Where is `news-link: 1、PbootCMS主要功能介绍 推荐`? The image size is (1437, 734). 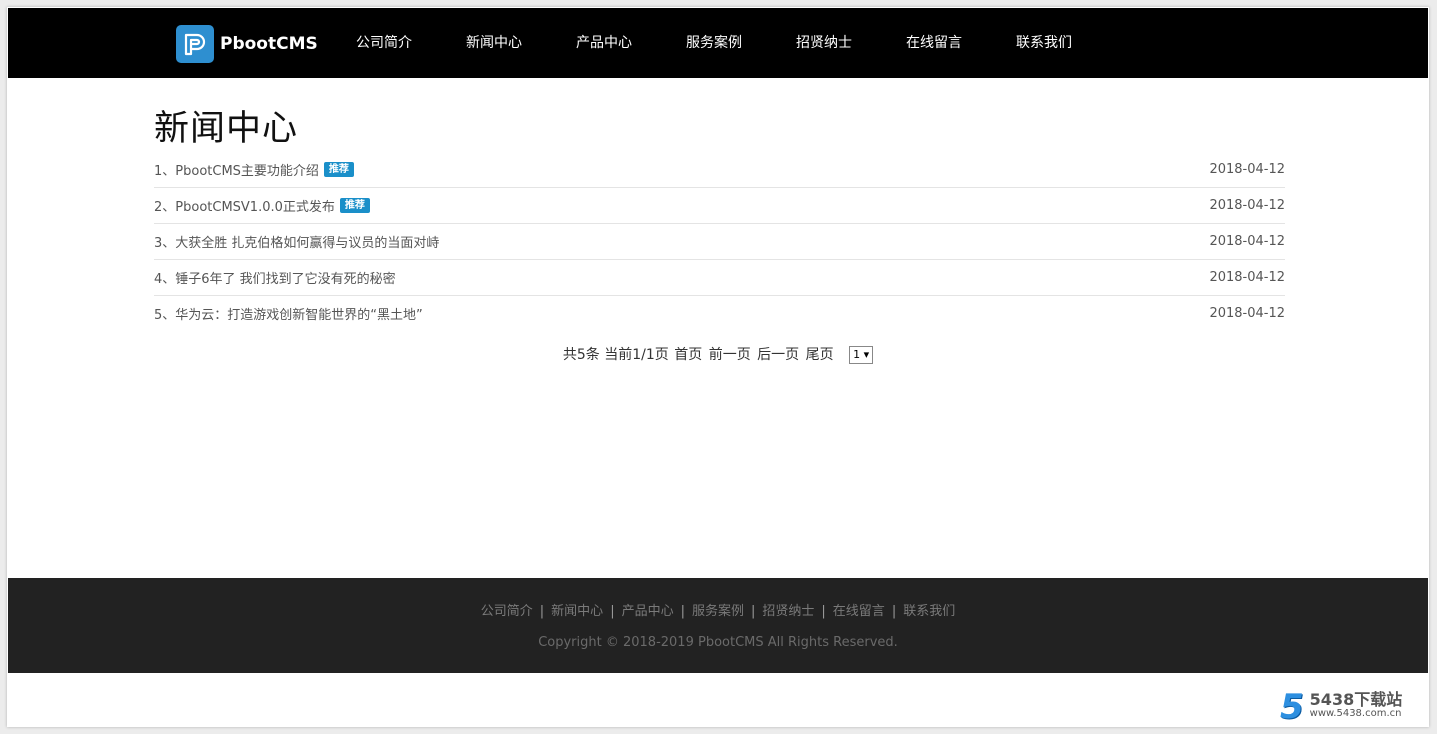 news-link: 1、PbootCMS主要功能介绍 推荐 is located at coordinates (254, 169).